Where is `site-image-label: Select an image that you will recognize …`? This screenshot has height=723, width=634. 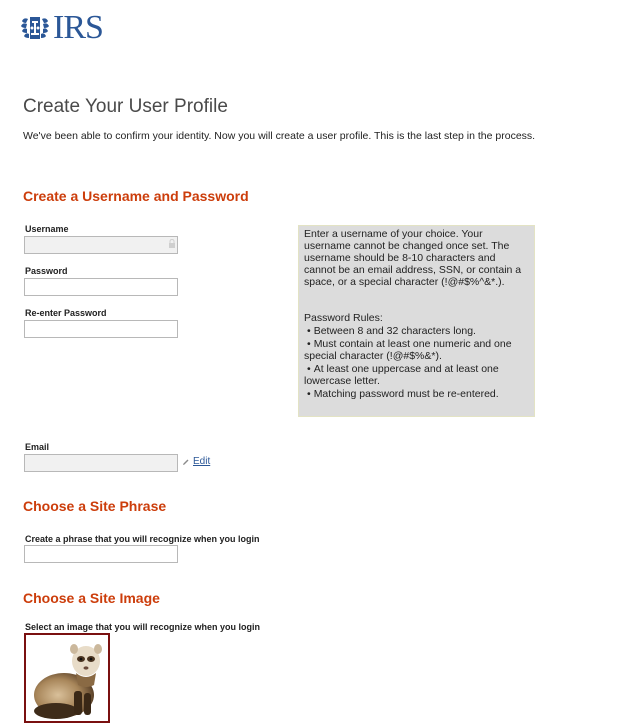
site-image-label: Select an image that you will recognize … is located at coordinates (143, 627).